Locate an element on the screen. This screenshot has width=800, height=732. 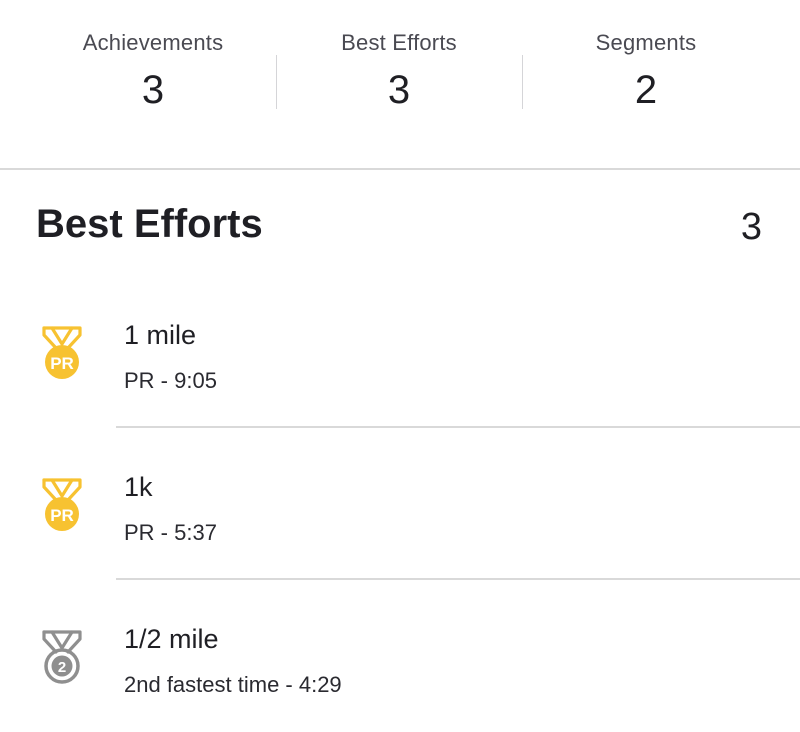
stat-label: Achievements is located at coordinates (153, 42).